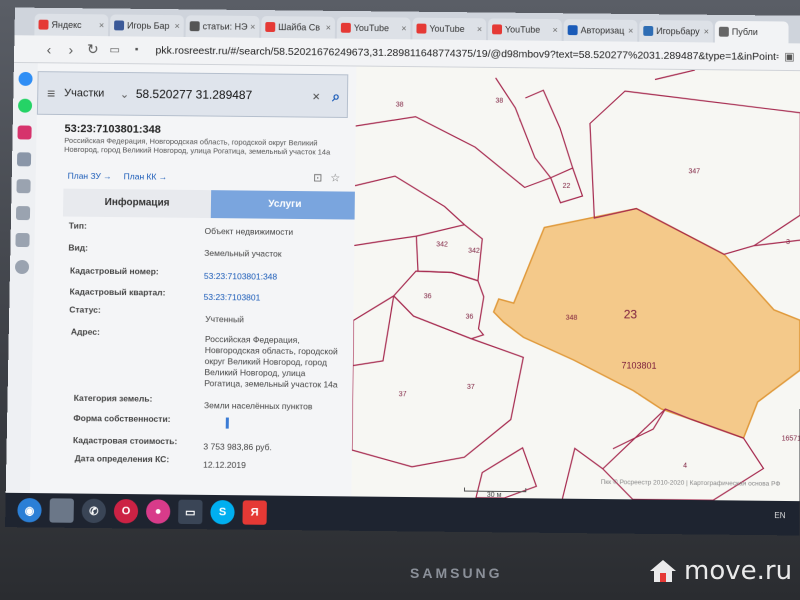 Image resolution: width=800 pixels, height=600 pixels. I want to click on kind-label: Вид:, so click(78, 247).